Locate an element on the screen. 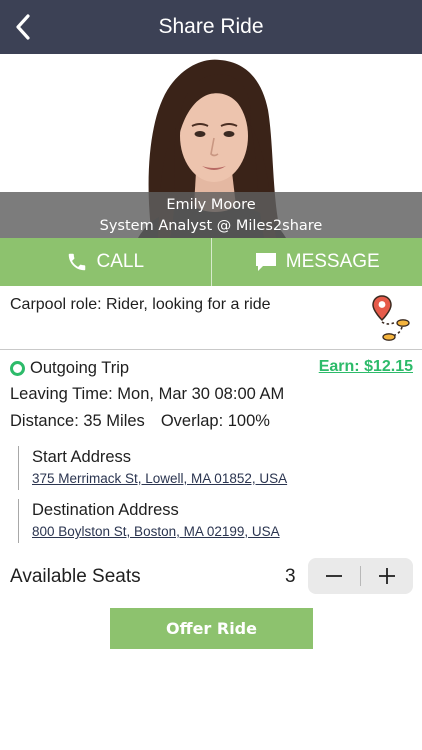 This screenshot has width=422, height=750. call-label: CALL is located at coordinates (120, 261).